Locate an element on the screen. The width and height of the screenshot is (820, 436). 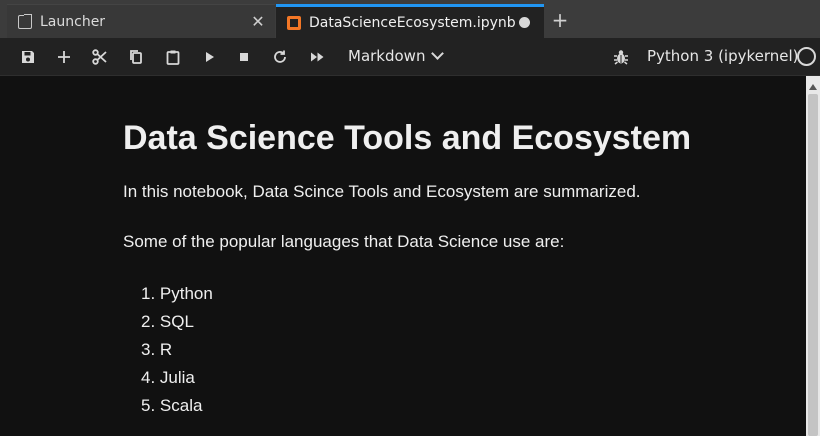
run-icon is located at coordinates (210, 57).